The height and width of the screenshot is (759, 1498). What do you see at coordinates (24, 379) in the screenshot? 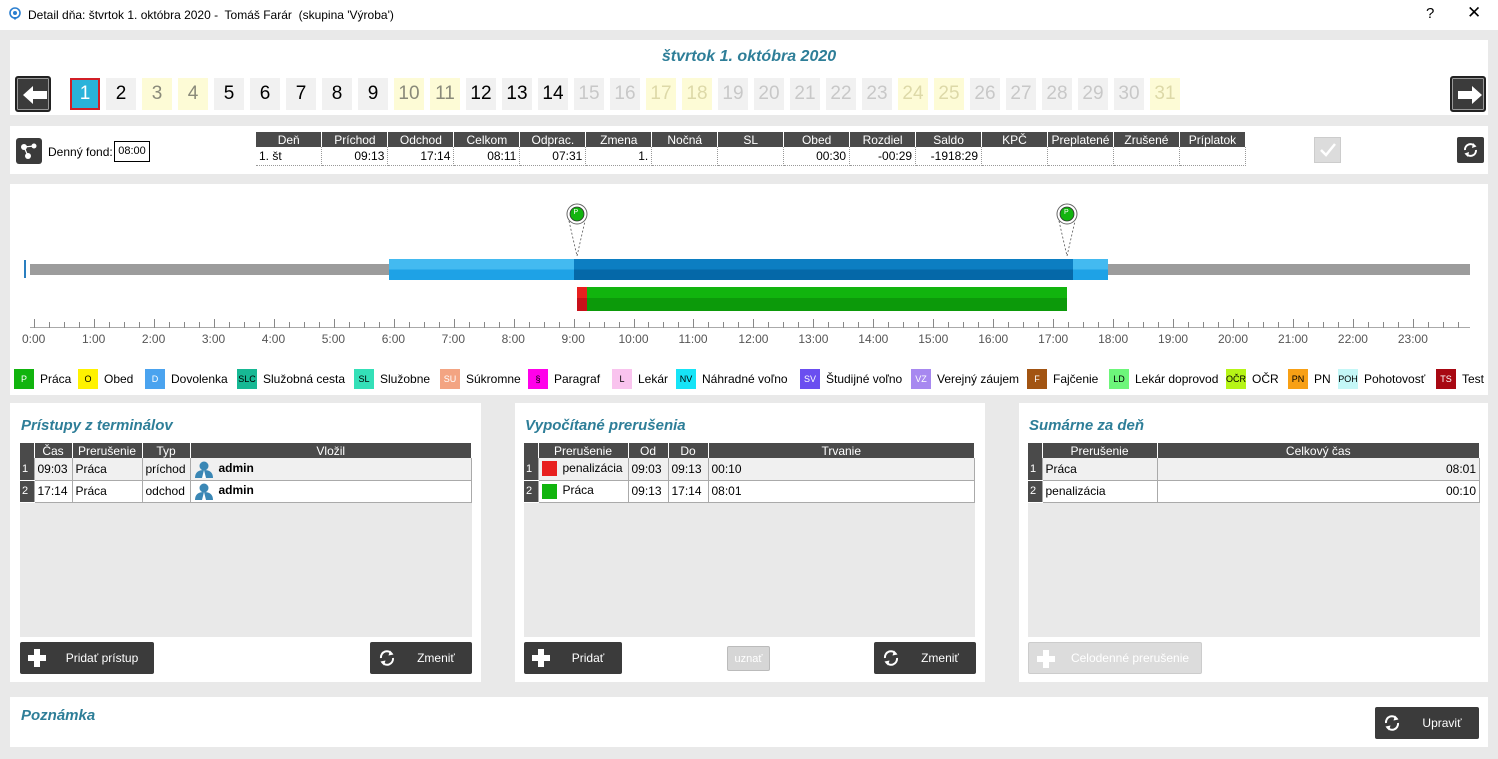
I see `legend-swatch: P` at bounding box center [24, 379].